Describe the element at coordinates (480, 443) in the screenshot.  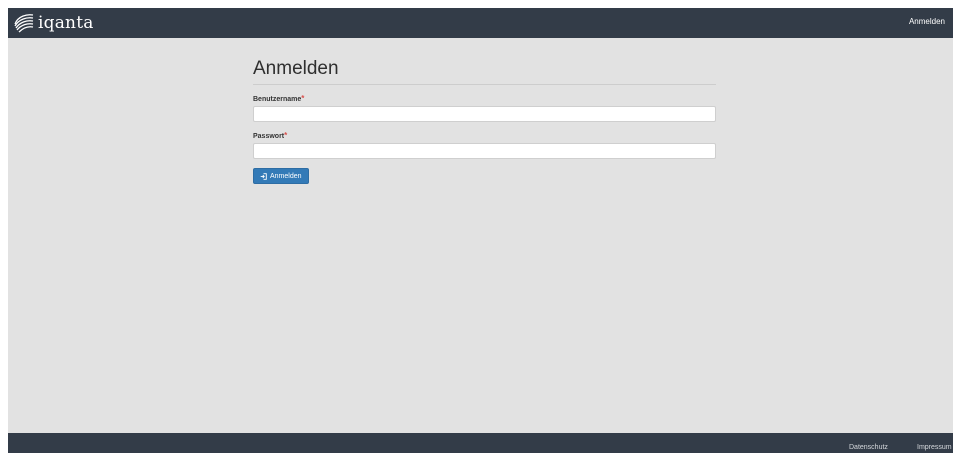
I see `footer: Datenschutz Impressum` at that location.